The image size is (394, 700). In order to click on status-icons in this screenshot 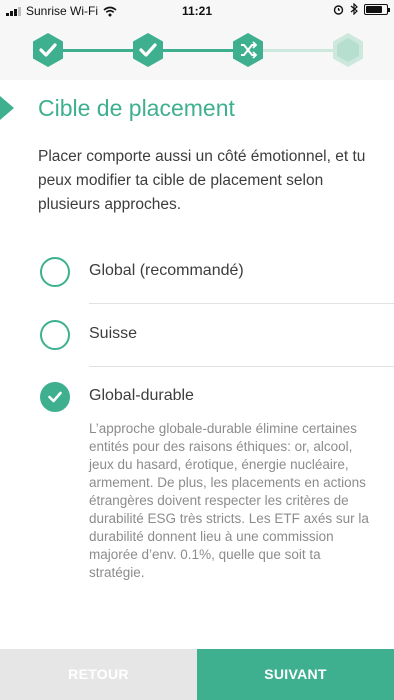, I will do `click(361, 9)`.